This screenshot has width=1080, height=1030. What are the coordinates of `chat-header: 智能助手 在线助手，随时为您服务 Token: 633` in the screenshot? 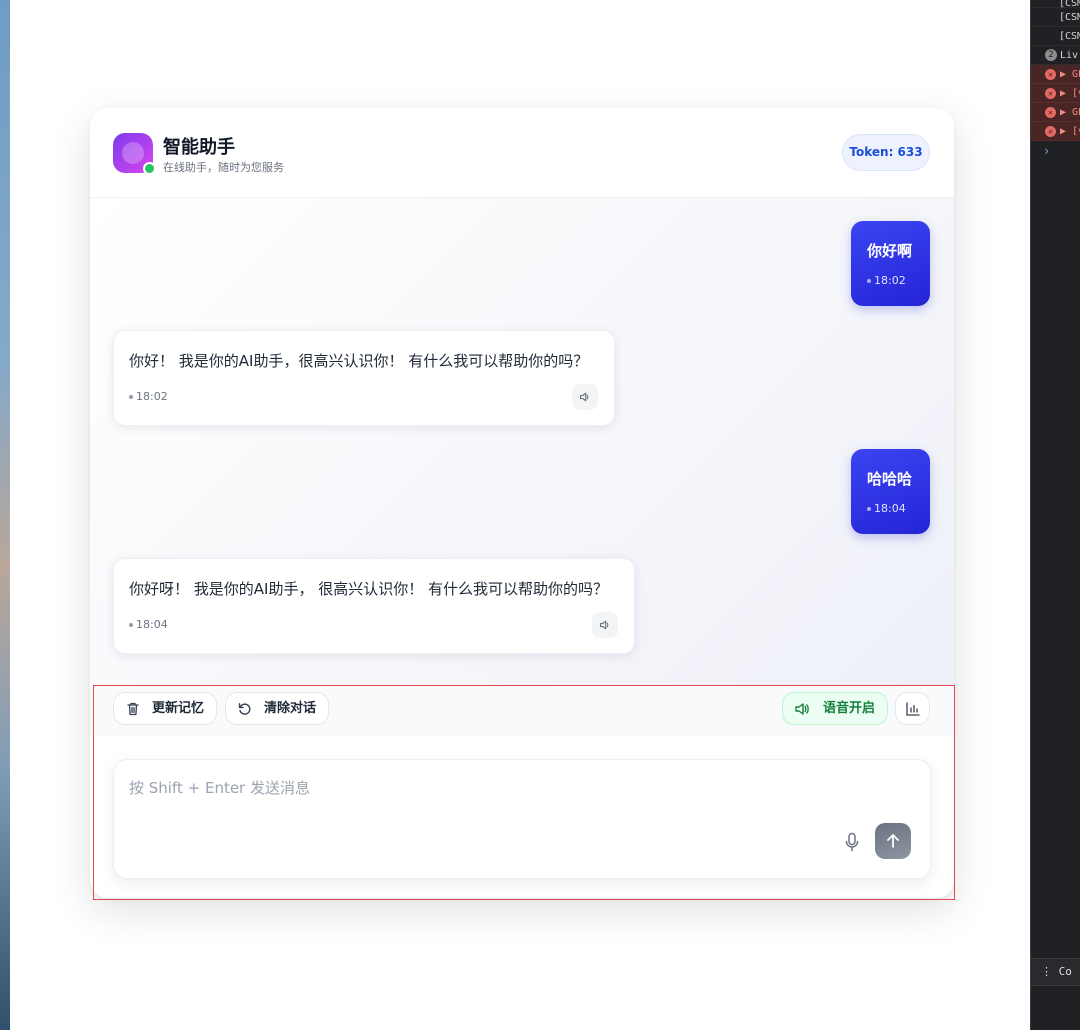 It's located at (522, 153).